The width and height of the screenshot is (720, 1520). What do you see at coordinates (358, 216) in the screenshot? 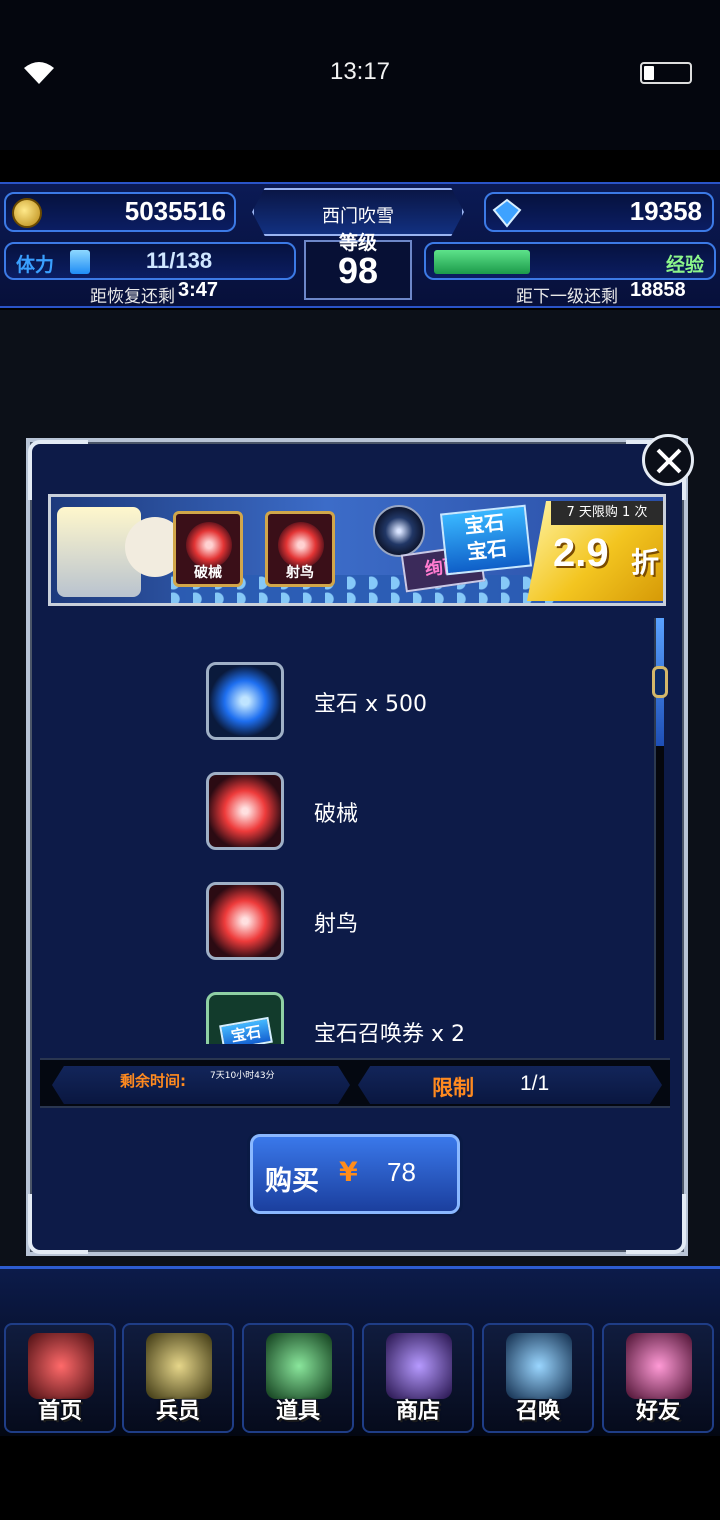
I see `player-name: 西门吹雪` at bounding box center [358, 216].